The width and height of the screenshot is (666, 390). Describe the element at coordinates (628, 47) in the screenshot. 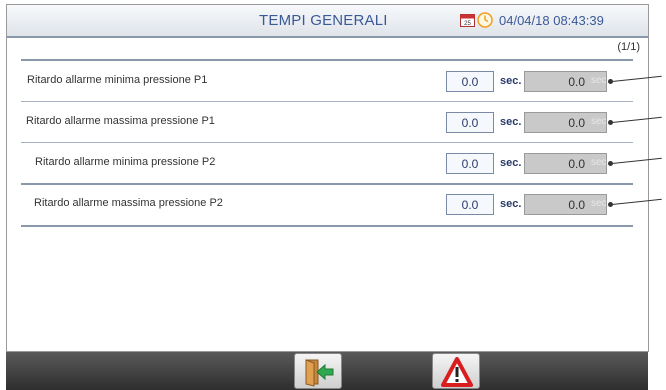

I see `page-indicator: (1/1)` at that location.